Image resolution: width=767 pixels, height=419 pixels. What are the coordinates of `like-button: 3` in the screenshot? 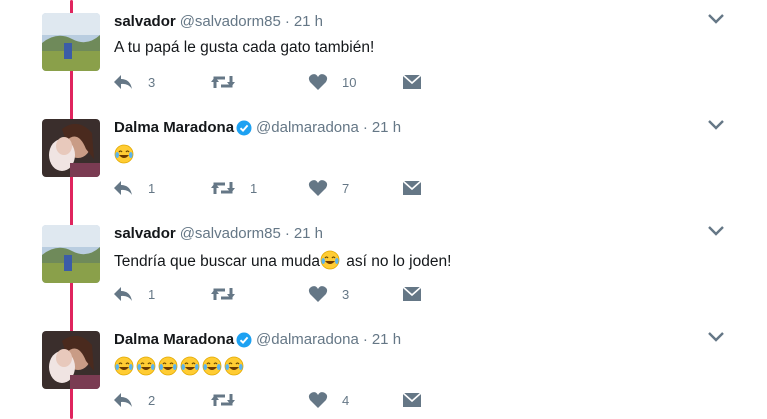 It's located at (328, 294).